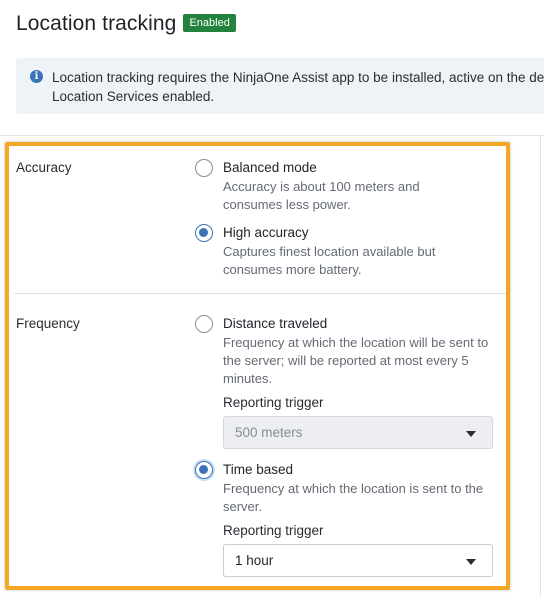 This screenshot has width=544, height=601. I want to click on info-line-2: Location Services enabled., so click(133, 96).